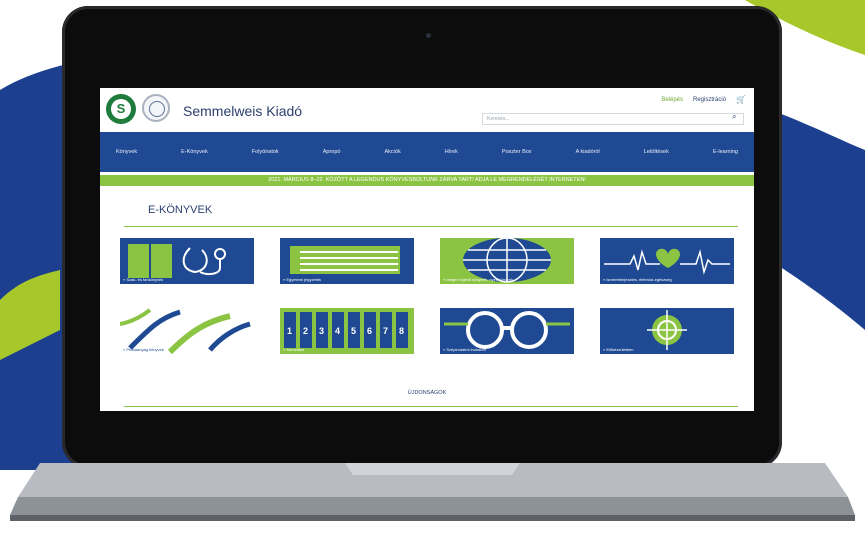 This screenshot has width=865, height=545. Describe the element at coordinates (588, 152) in the screenshot. I see `nav-a-kiadorol: A kiadóról` at that location.